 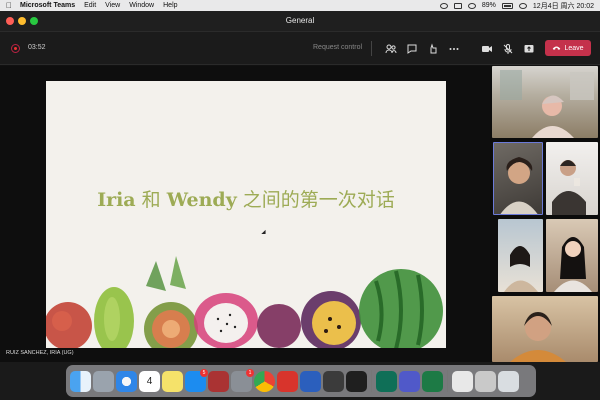 What do you see at coordinates (471, 5) in the screenshot?
I see `wifi-icon` at bounding box center [471, 5].